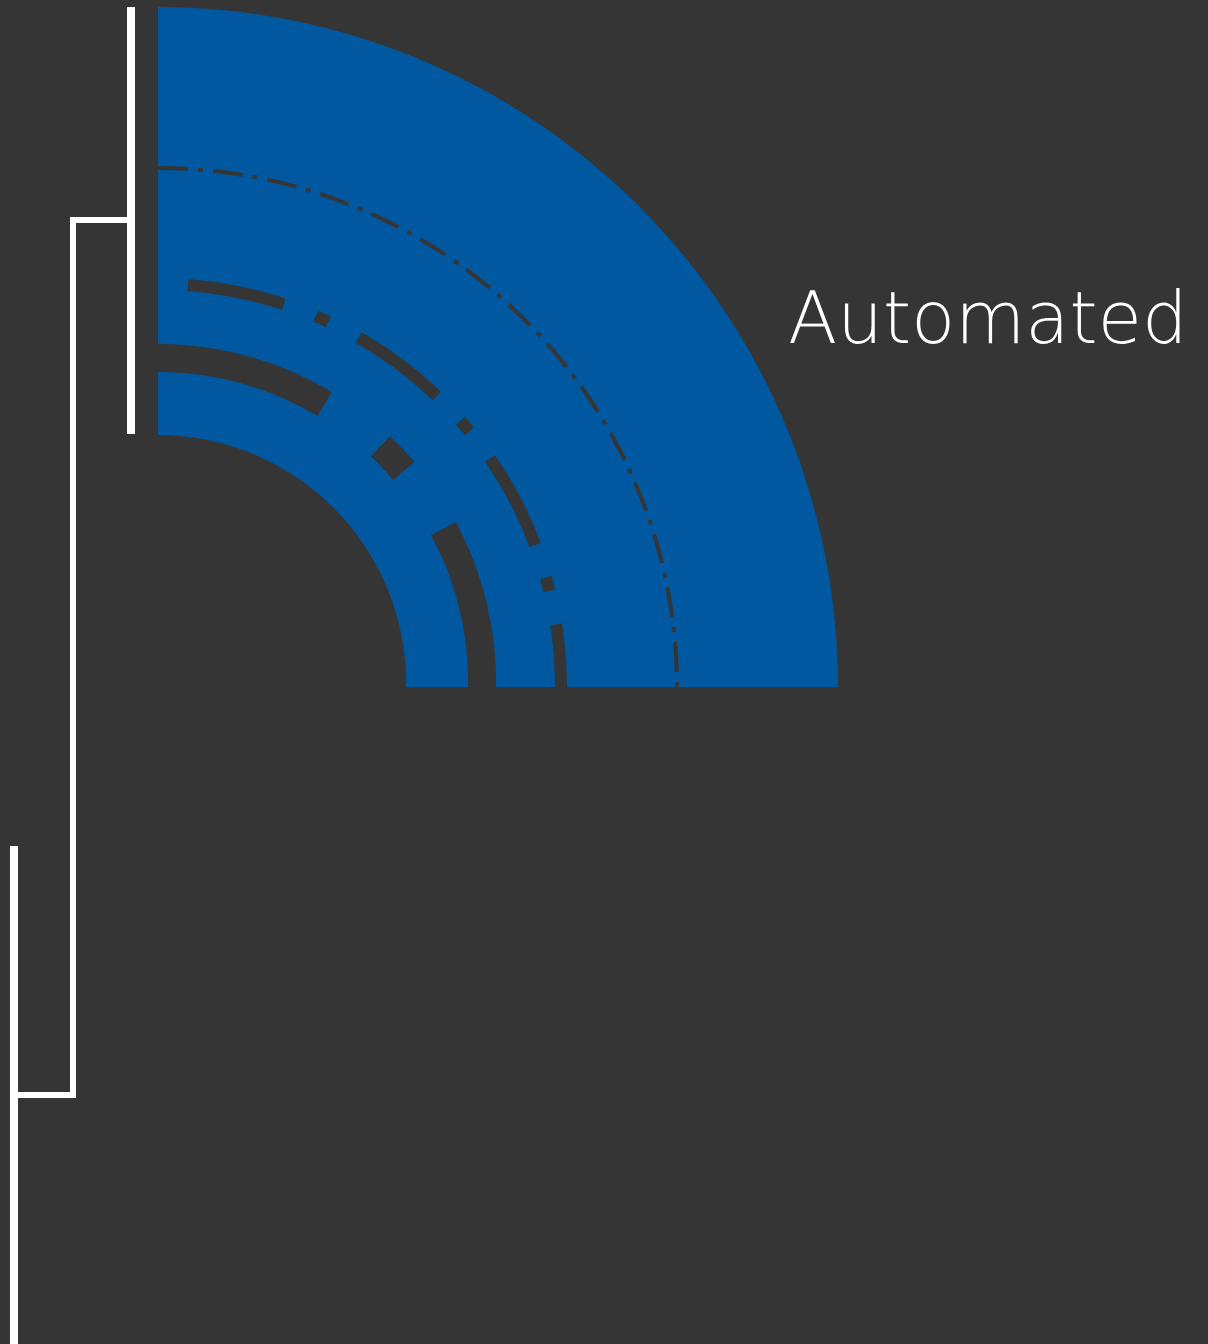 This screenshot has width=1208, height=1344. What do you see at coordinates (988, 318) in the screenshot?
I see `automated-label: Automated` at bounding box center [988, 318].